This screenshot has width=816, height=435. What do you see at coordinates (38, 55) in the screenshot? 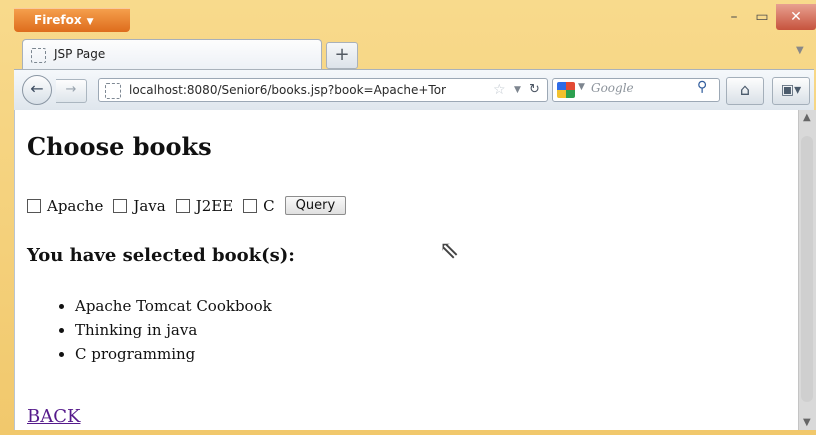
I see `page-icon` at bounding box center [38, 55].